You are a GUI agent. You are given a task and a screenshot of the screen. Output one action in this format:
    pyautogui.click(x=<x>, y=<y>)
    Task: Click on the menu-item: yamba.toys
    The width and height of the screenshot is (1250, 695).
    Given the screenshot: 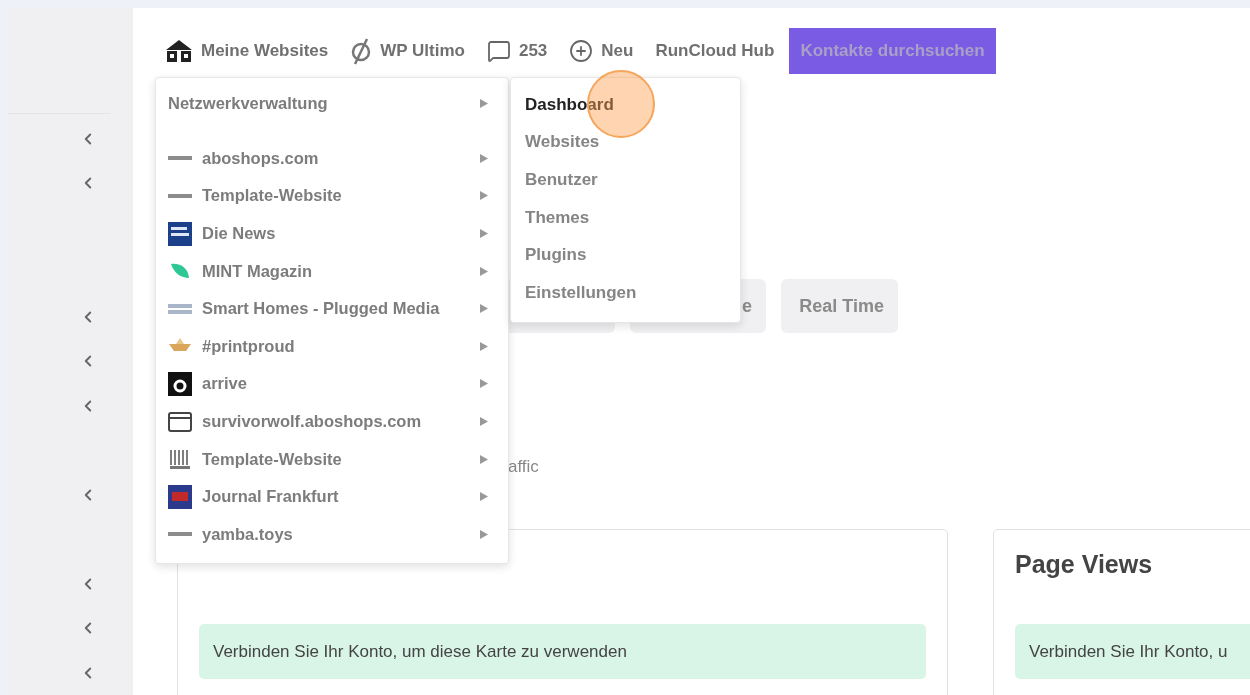 What is the action you would take?
    pyautogui.click(x=332, y=534)
    